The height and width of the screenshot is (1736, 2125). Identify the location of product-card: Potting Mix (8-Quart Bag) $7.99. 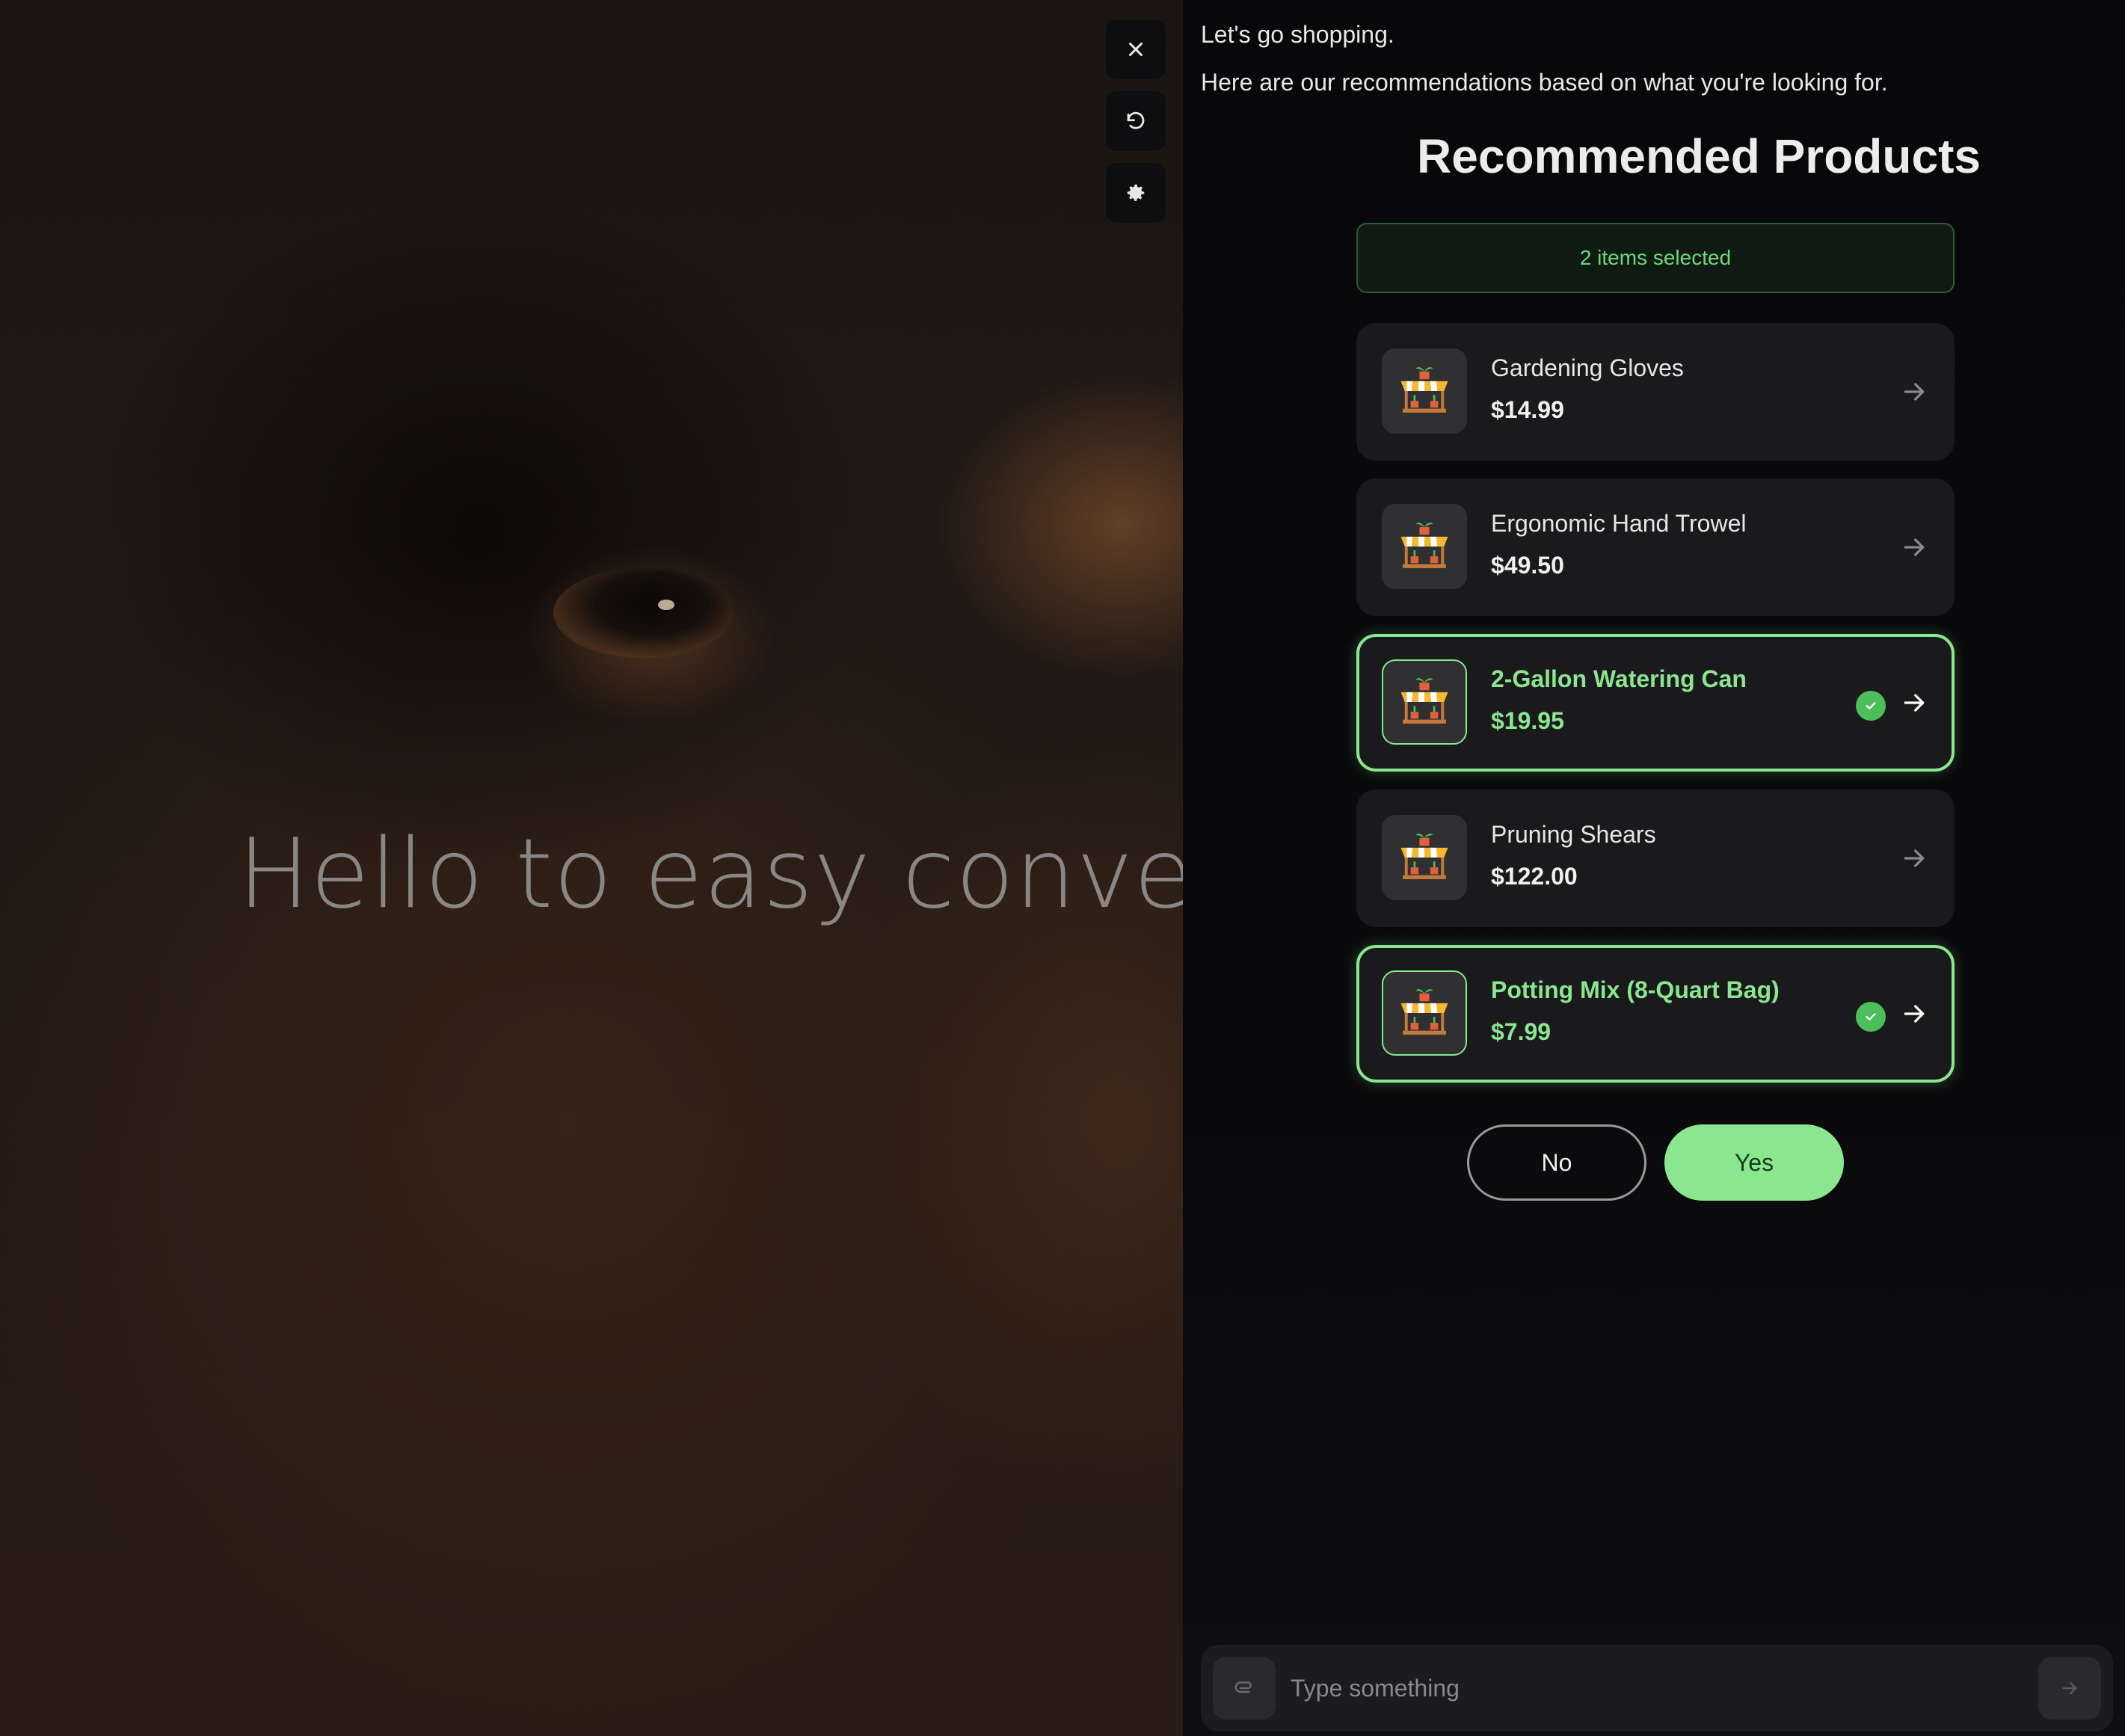
(1655, 1014).